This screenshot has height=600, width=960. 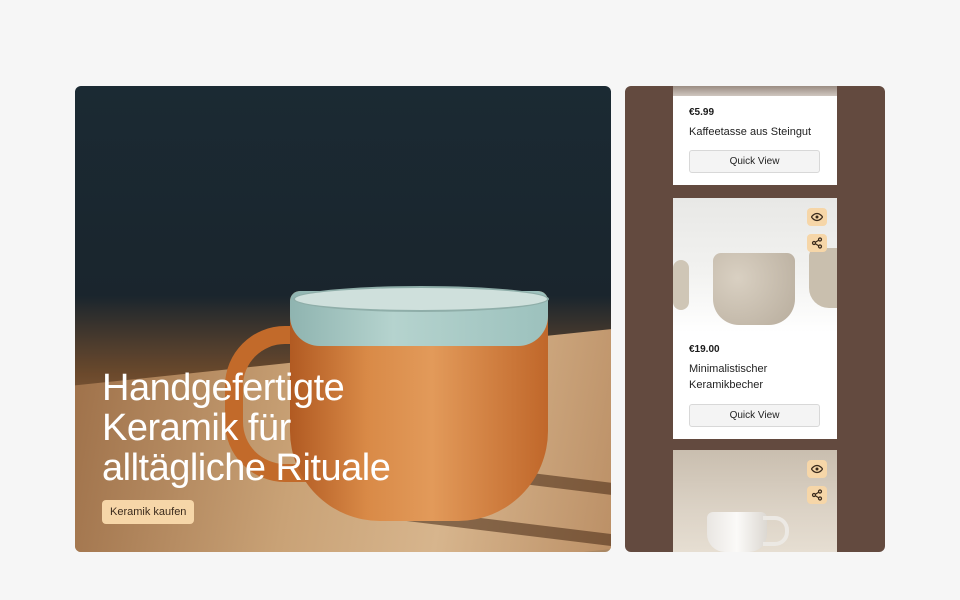 I want to click on product-price: €5.99, so click(x=702, y=112).